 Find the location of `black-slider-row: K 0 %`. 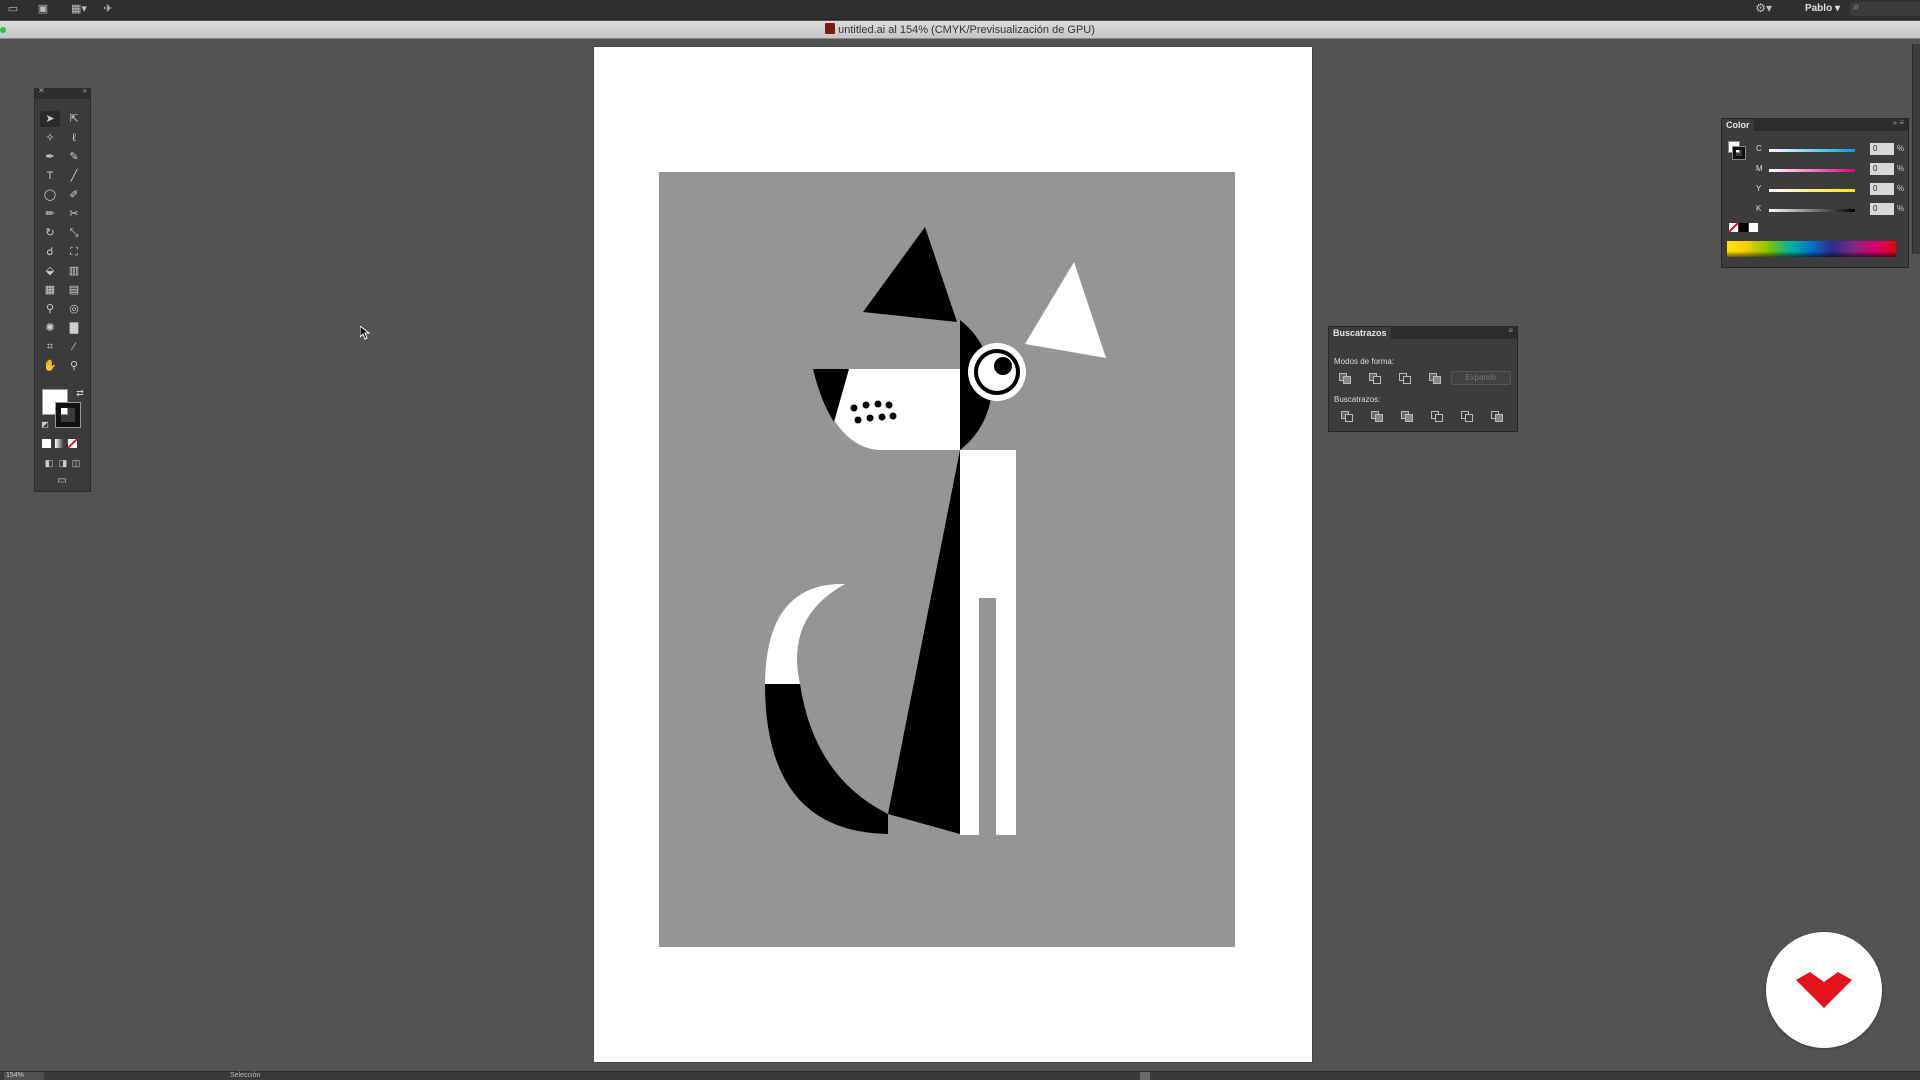

black-slider-row: K 0 % is located at coordinates (1831, 210).